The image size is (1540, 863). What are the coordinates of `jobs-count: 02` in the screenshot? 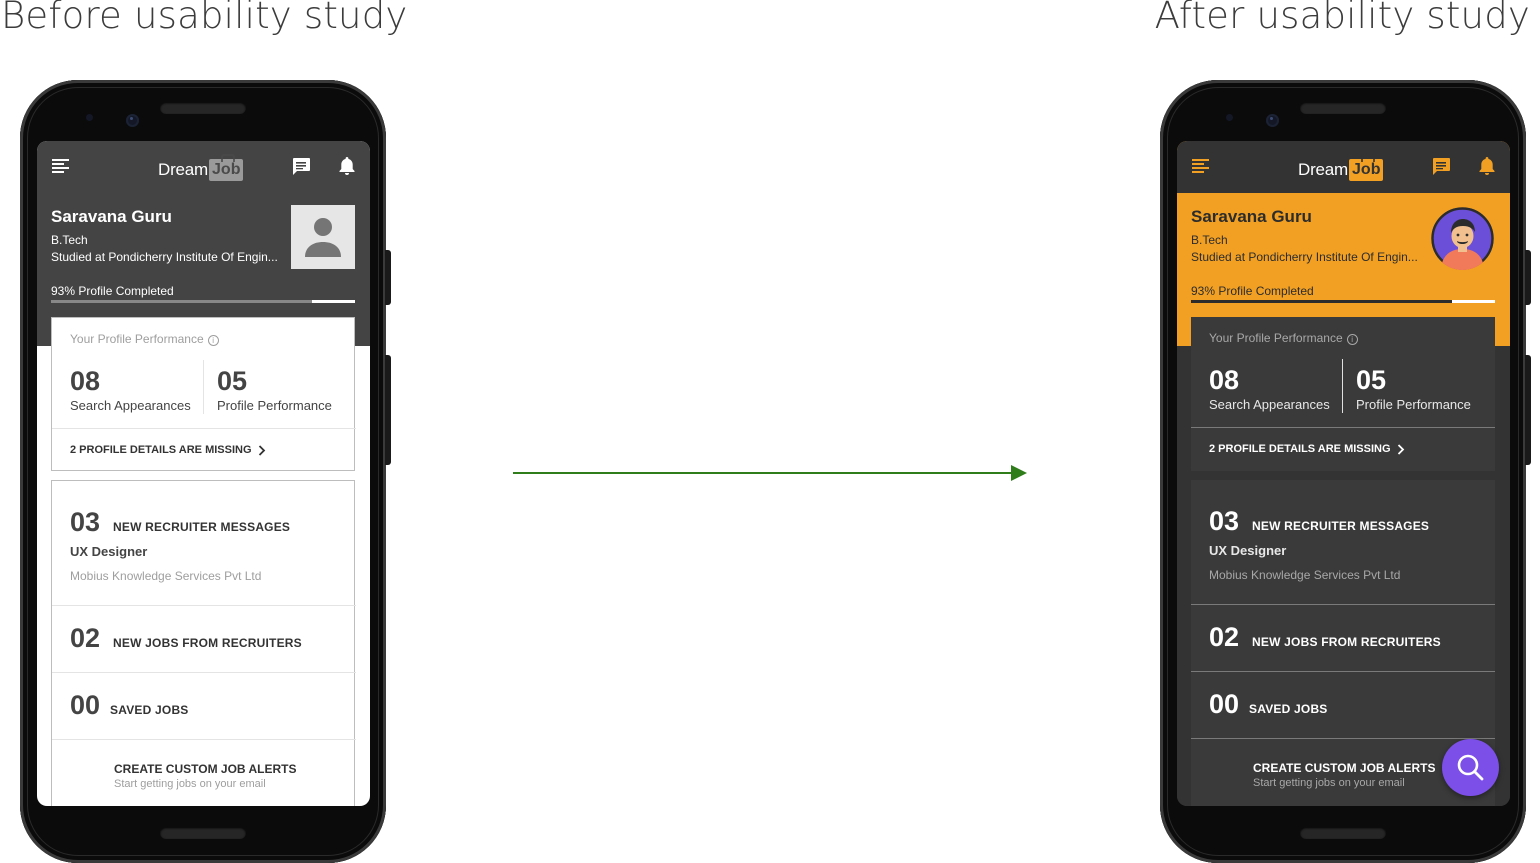 It's located at (85, 638).